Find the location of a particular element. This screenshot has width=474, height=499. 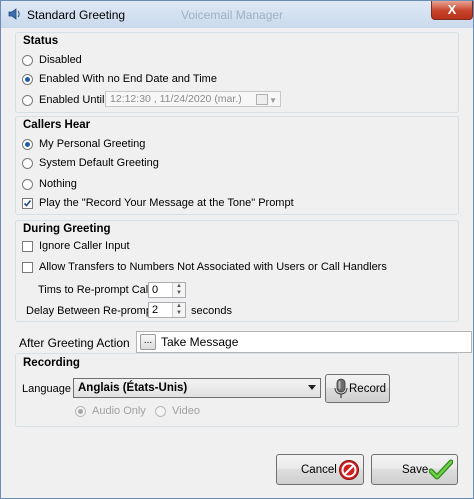

callers-option-label: My Personal Greeting is located at coordinates (92, 144).